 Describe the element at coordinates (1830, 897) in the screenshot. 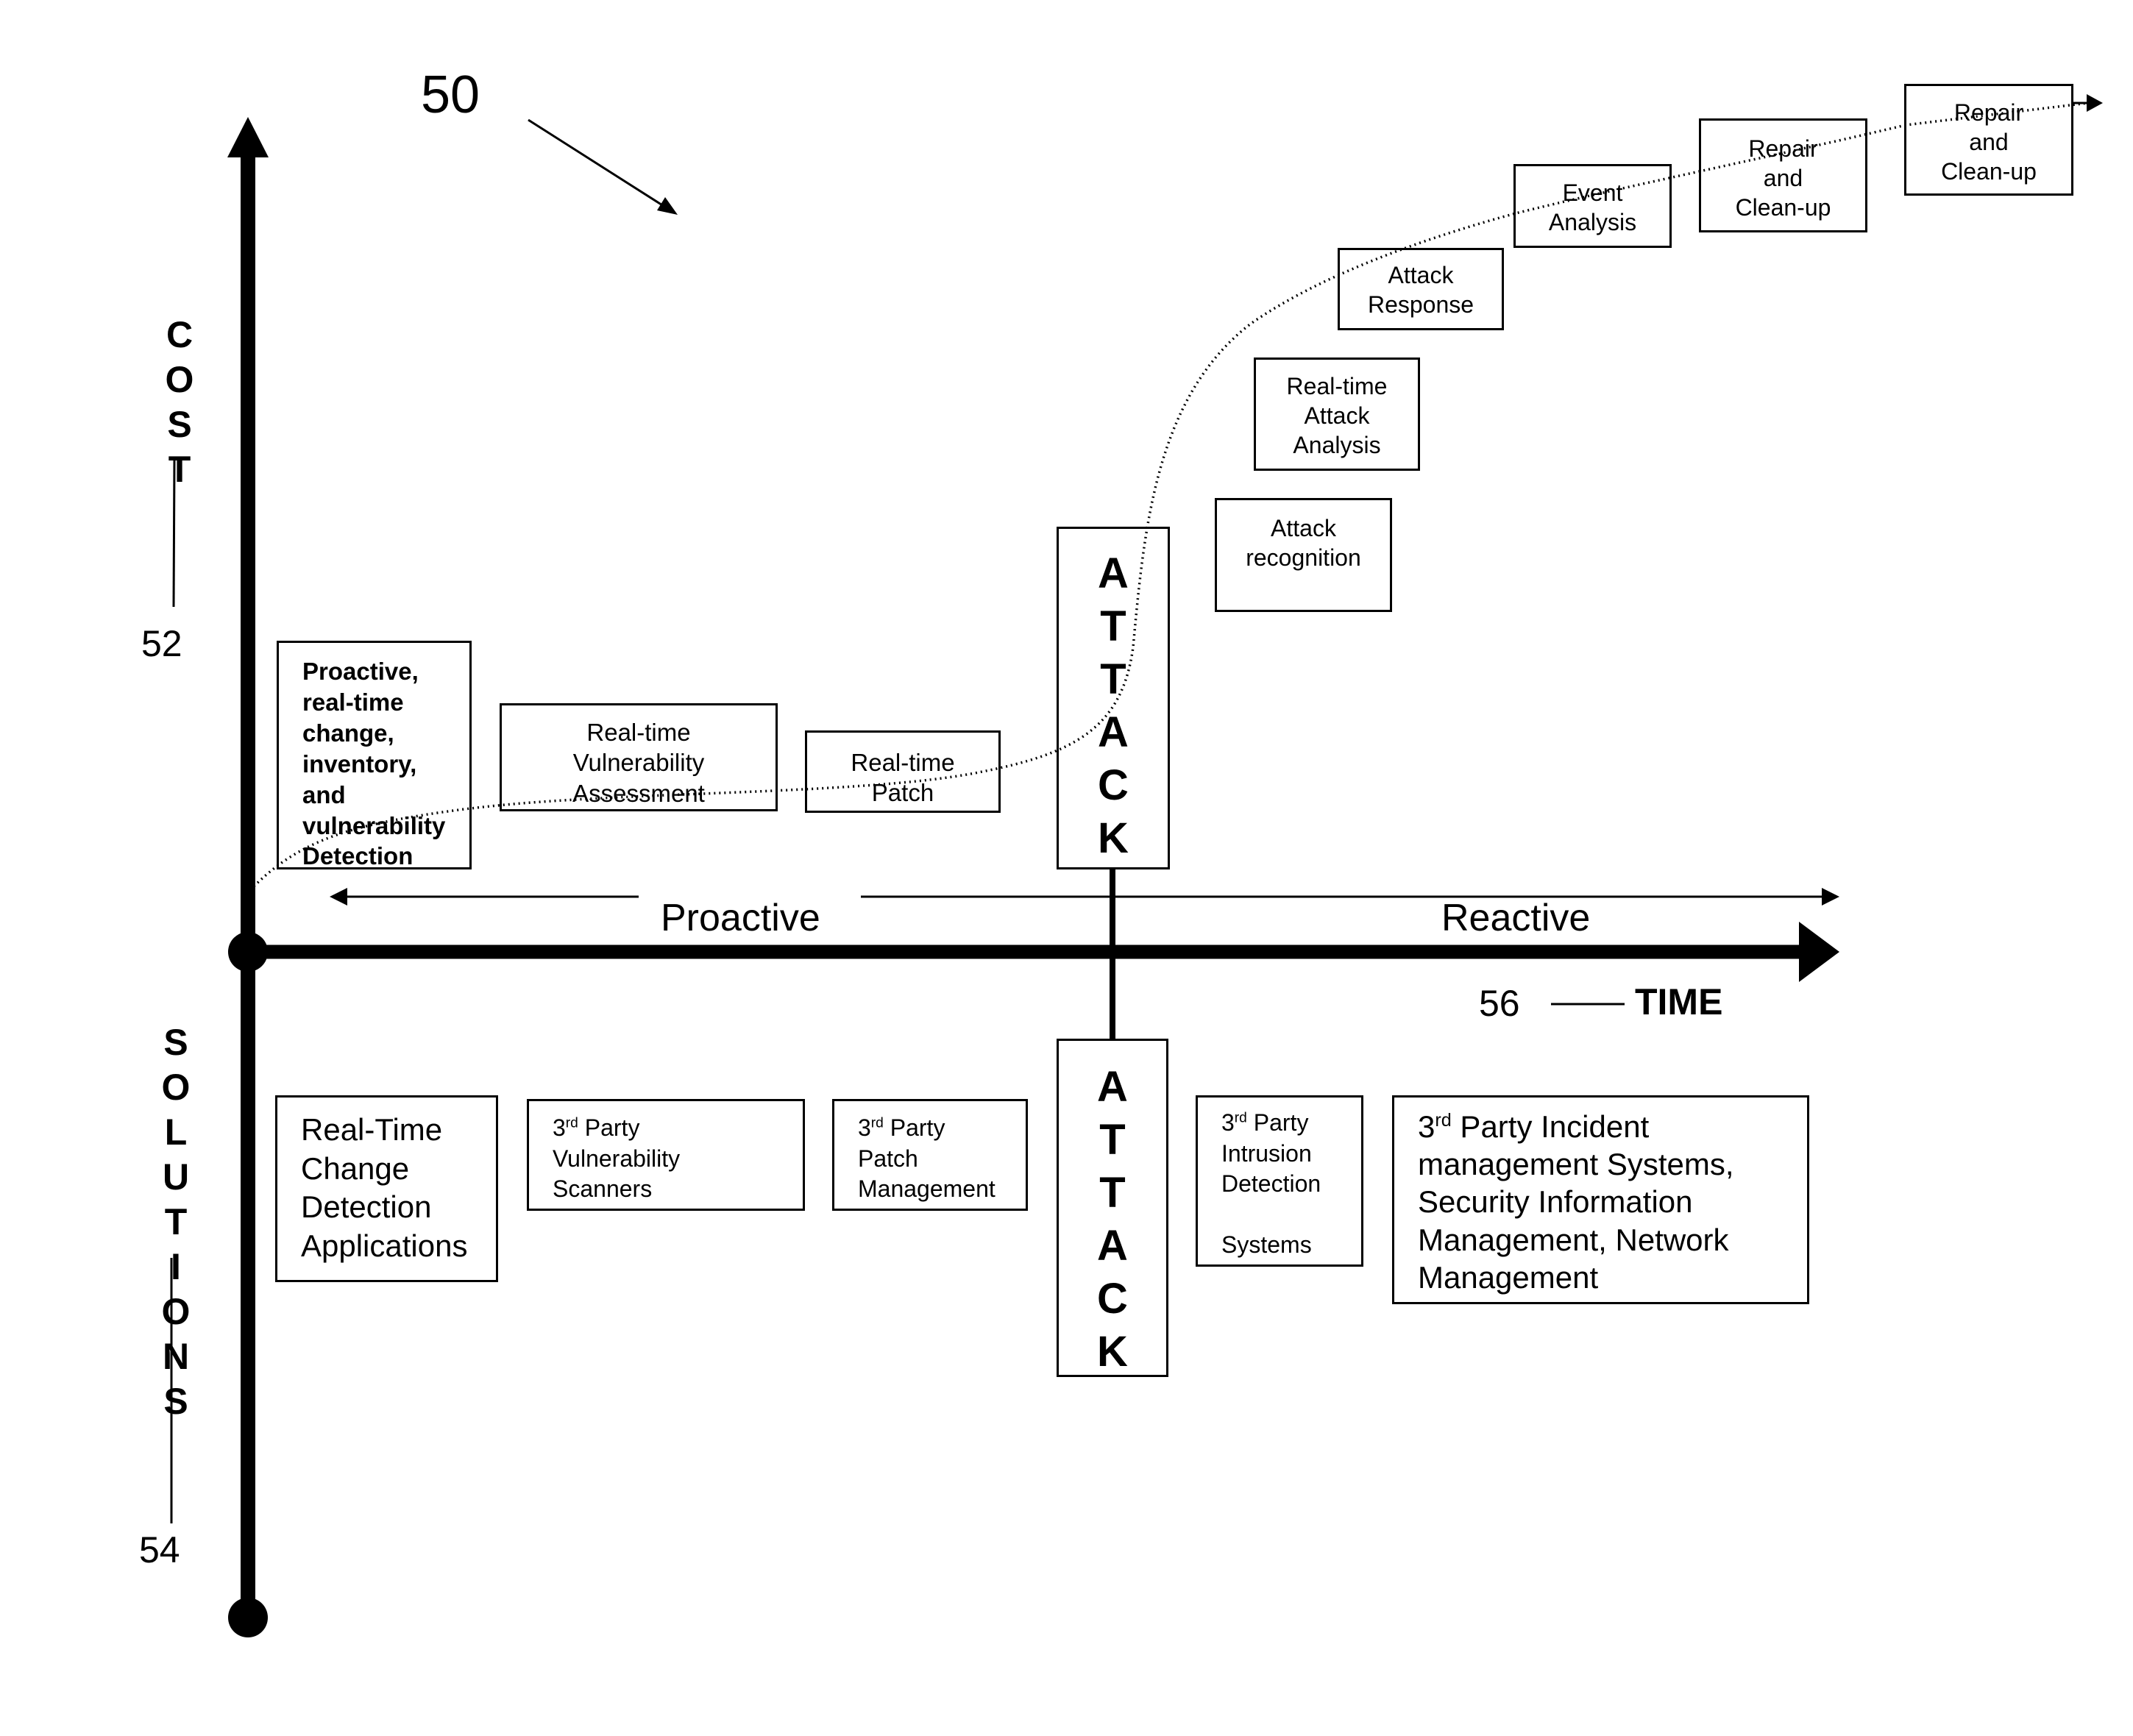

I see `reactive-arrowhead` at that location.